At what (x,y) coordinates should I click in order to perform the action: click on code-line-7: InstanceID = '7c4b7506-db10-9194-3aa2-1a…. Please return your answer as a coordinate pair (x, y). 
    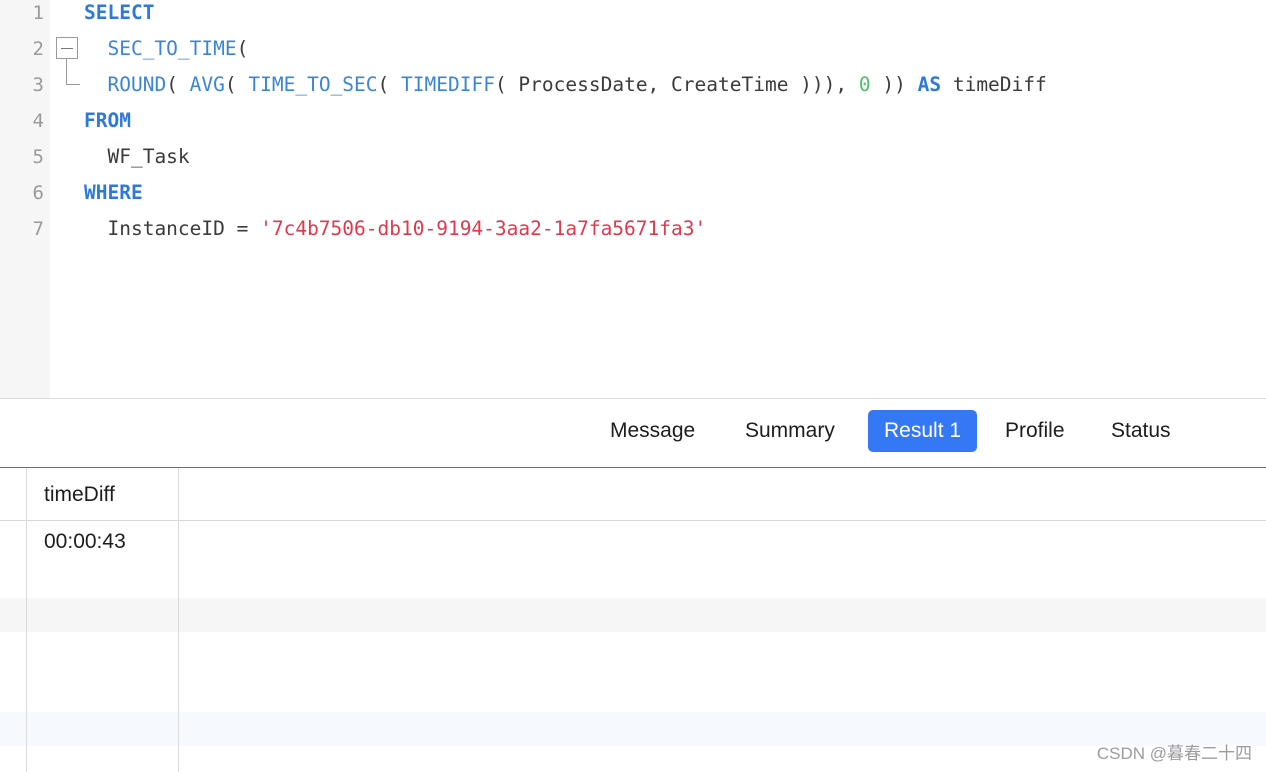
    Looking at the image, I should click on (395, 229).